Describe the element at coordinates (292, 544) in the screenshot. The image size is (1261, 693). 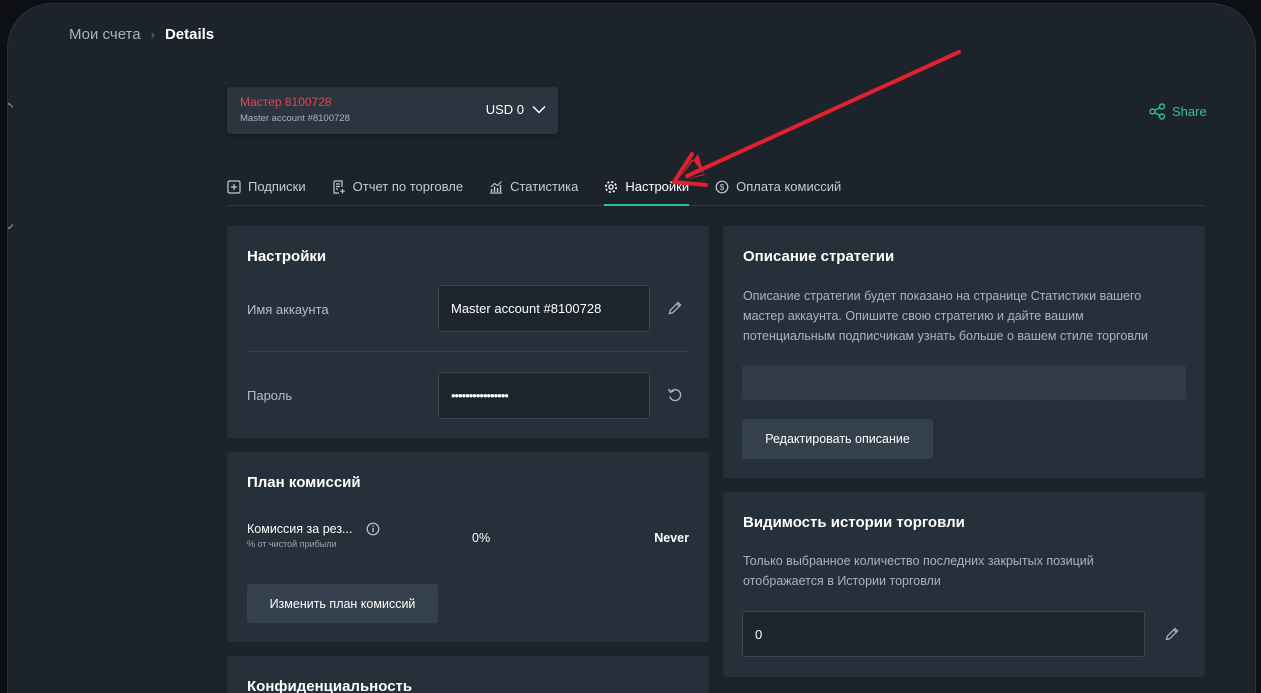
I see `commission-row-sublabel: % от чистой прибыли` at that location.